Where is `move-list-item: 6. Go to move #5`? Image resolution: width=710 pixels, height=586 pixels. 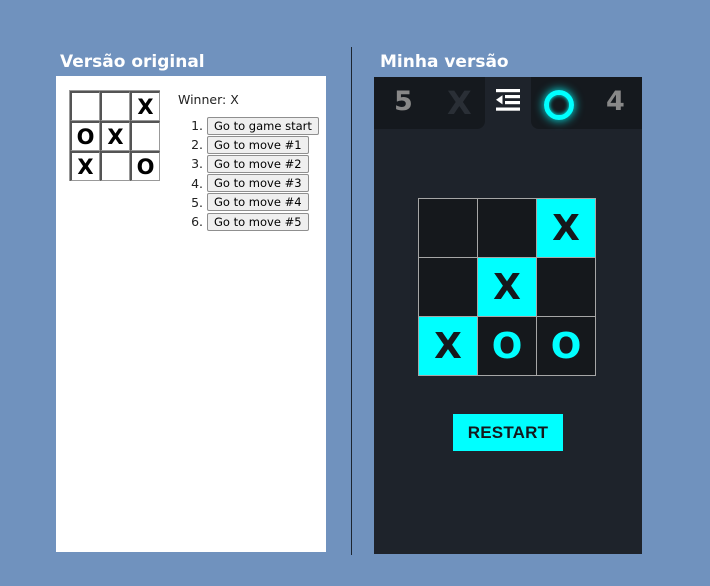 move-list-item: 6. Go to move #5 is located at coordinates (248, 221).